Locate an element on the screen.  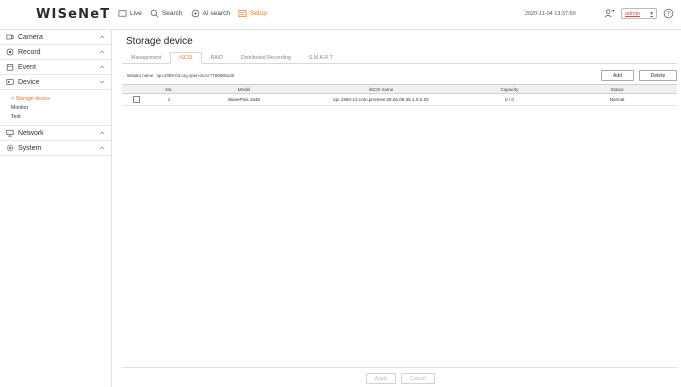
row-checkbox is located at coordinates (136, 99).